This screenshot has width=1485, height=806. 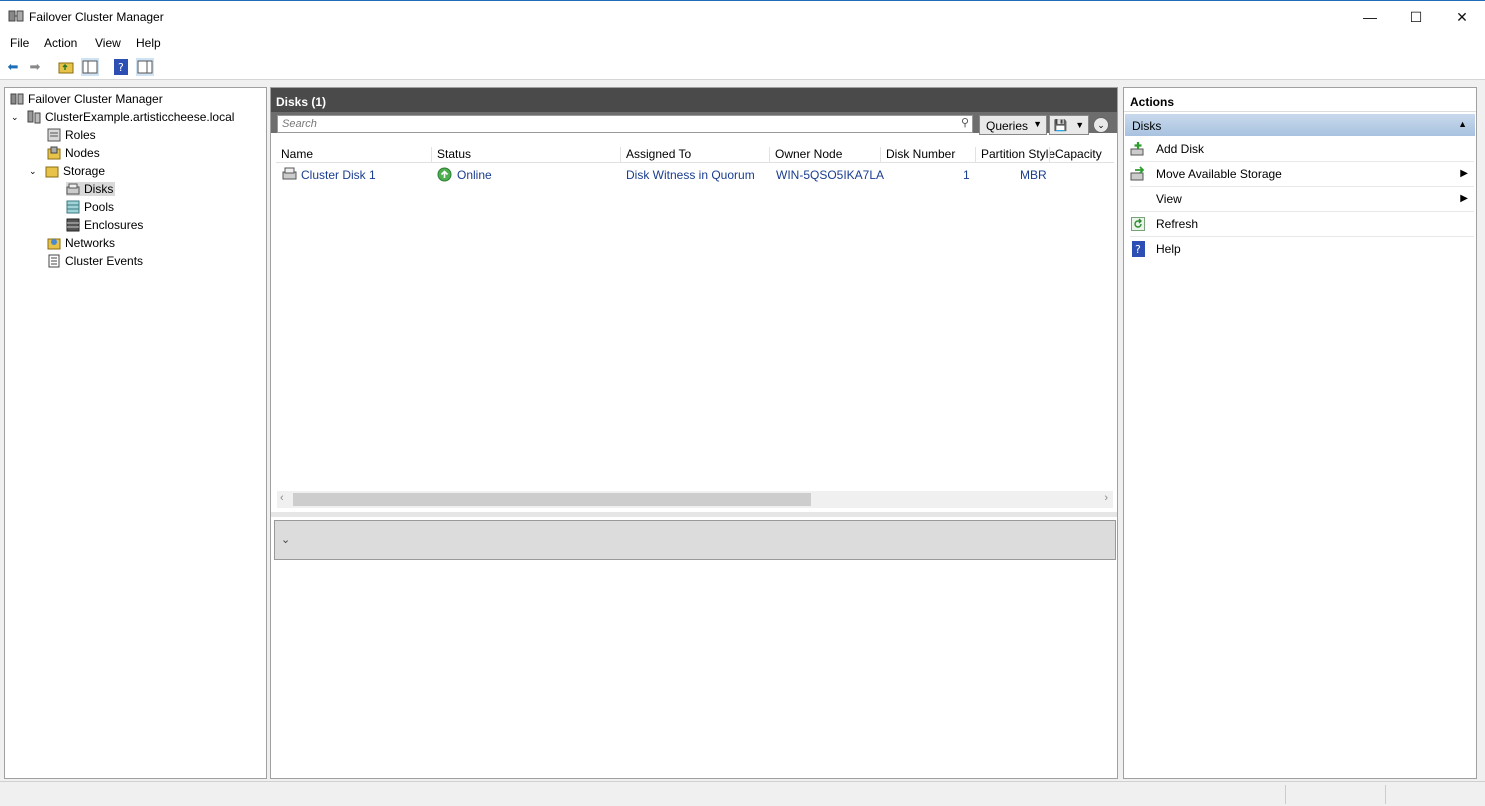 What do you see at coordinates (742, 43) in the screenshot?
I see `menu-bar: File Action View Help` at bounding box center [742, 43].